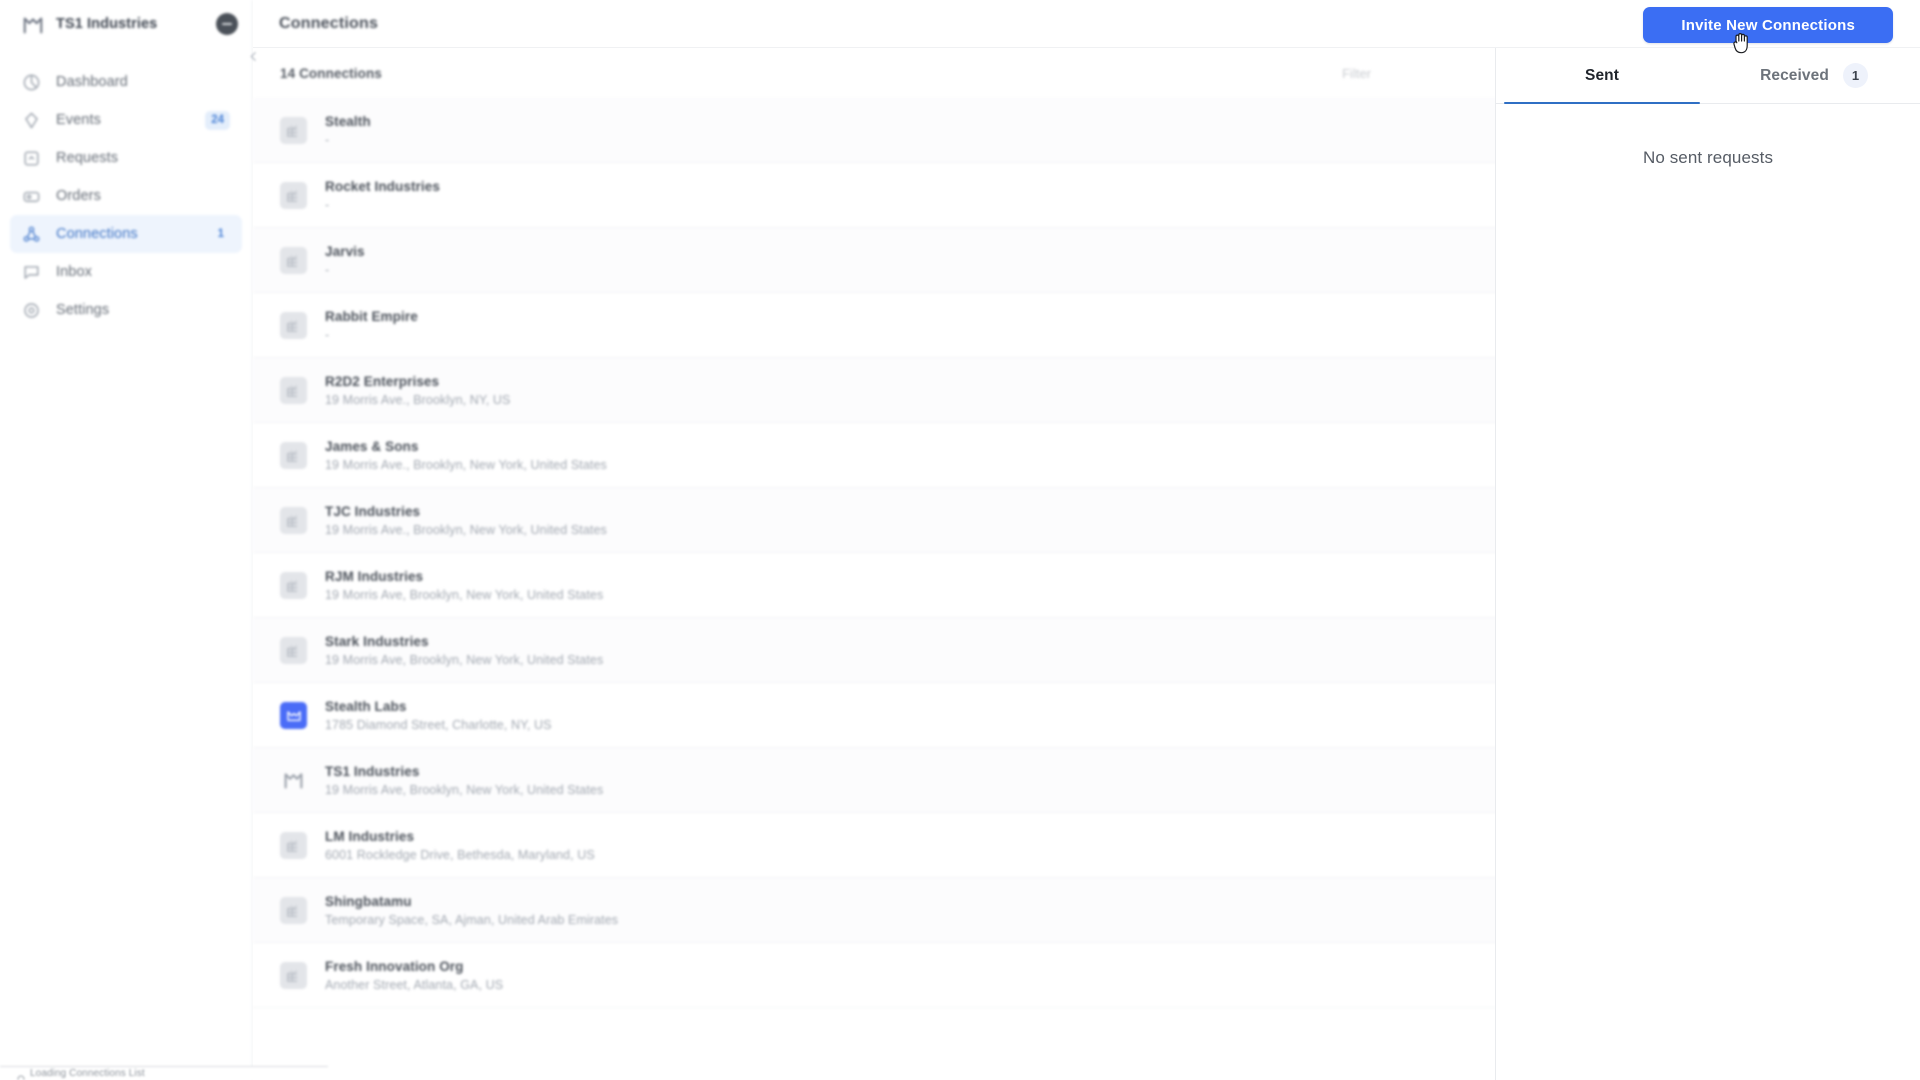  What do you see at coordinates (31, 82) in the screenshot?
I see `dashboard-icon` at bounding box center [31, 82].